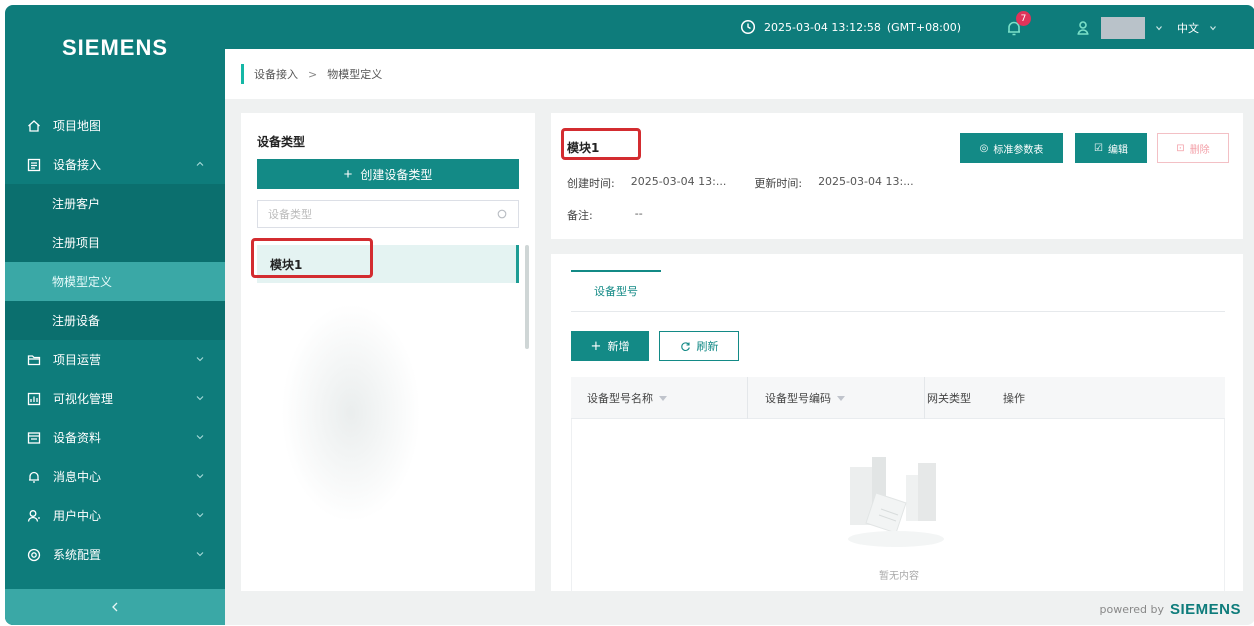  What do you see at coordinates (77, 126) in the screenshot?
I see `sidebar-item-label: 项目地图` at bounding box center [77, 126].